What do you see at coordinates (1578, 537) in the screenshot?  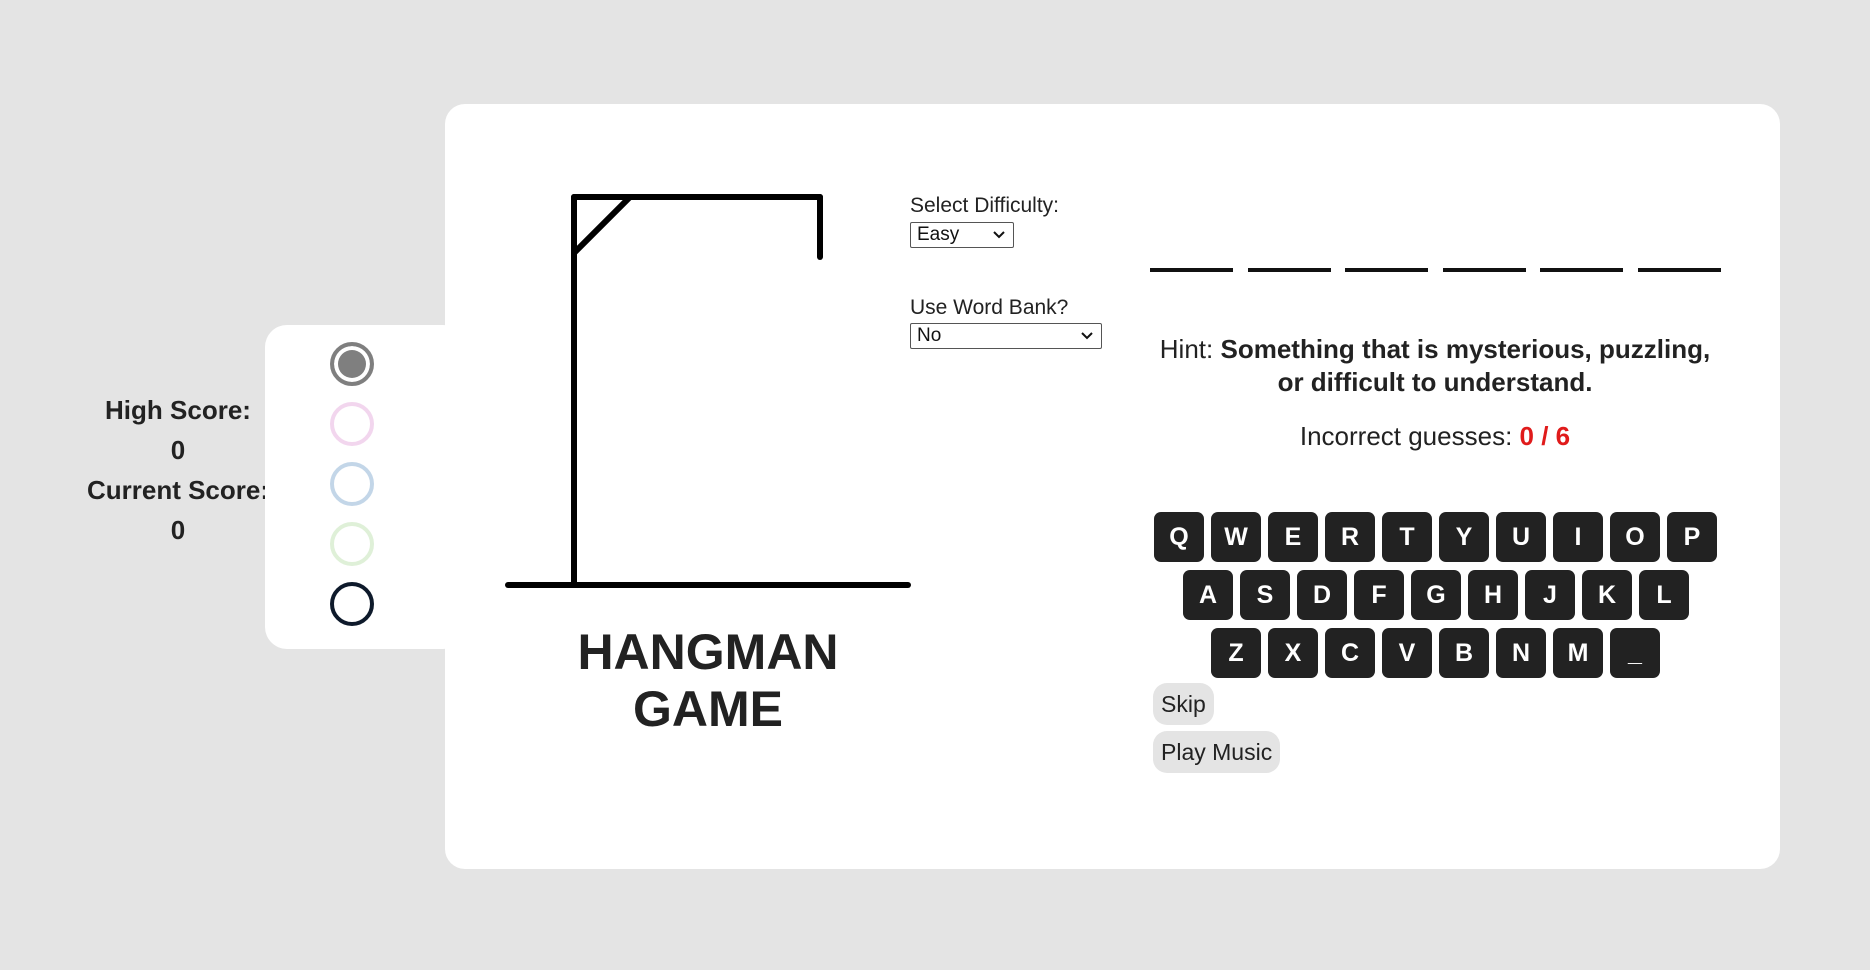 I see `key-i: I` at bounding box center [1578, 537].